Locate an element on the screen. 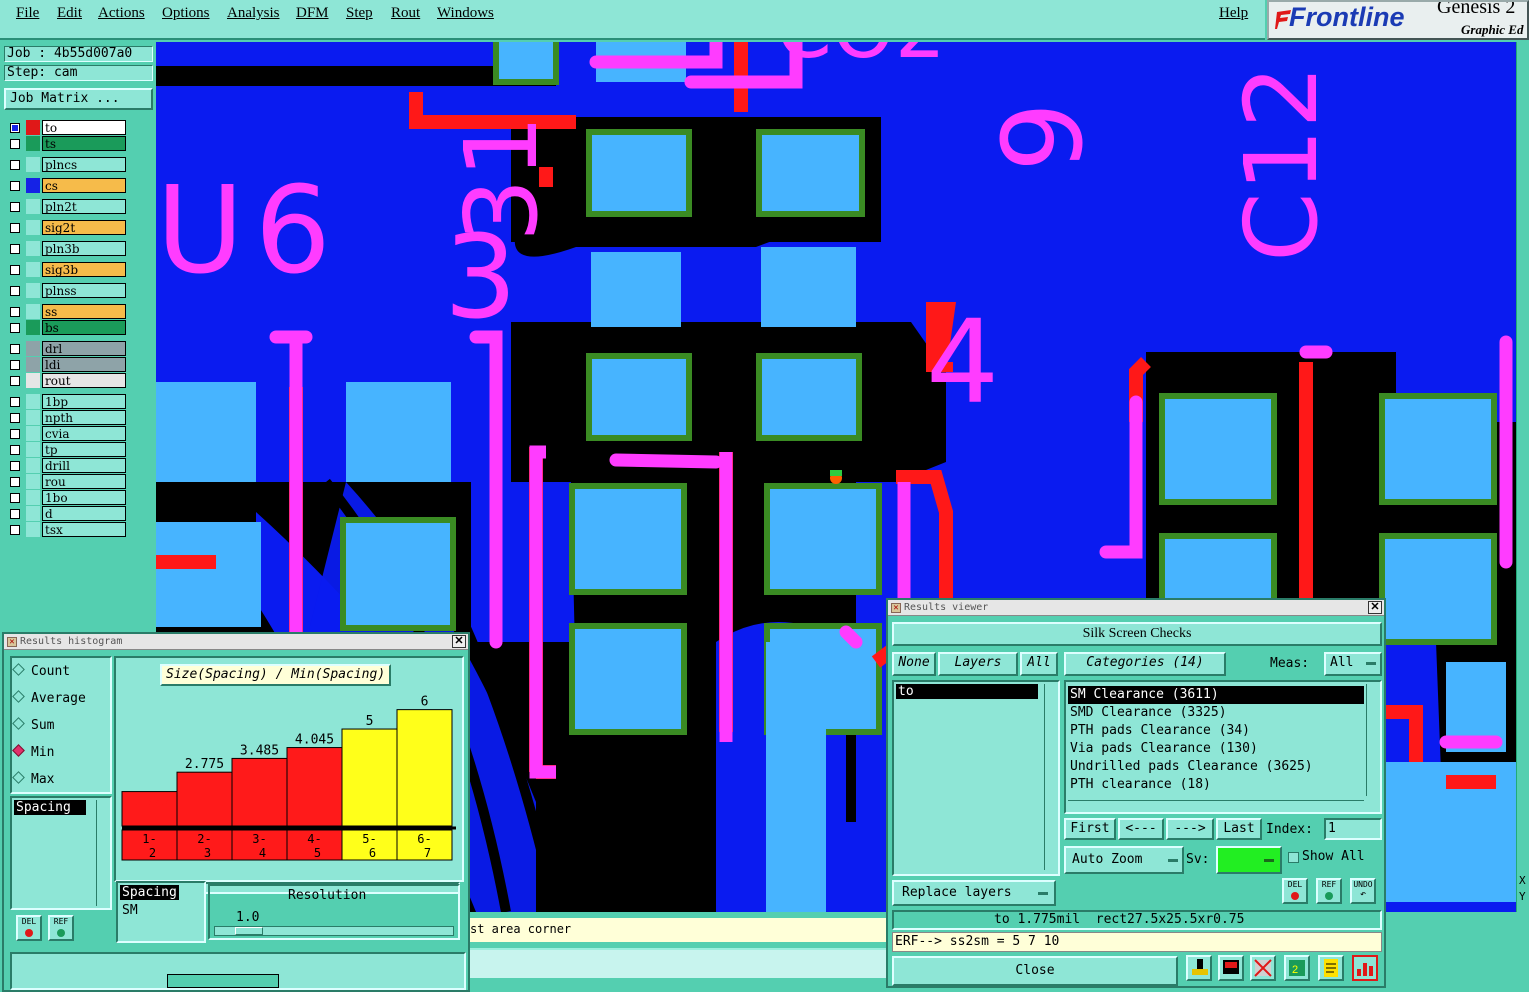  unit-list-selected: Spacing is located at coordinates (149, 892).